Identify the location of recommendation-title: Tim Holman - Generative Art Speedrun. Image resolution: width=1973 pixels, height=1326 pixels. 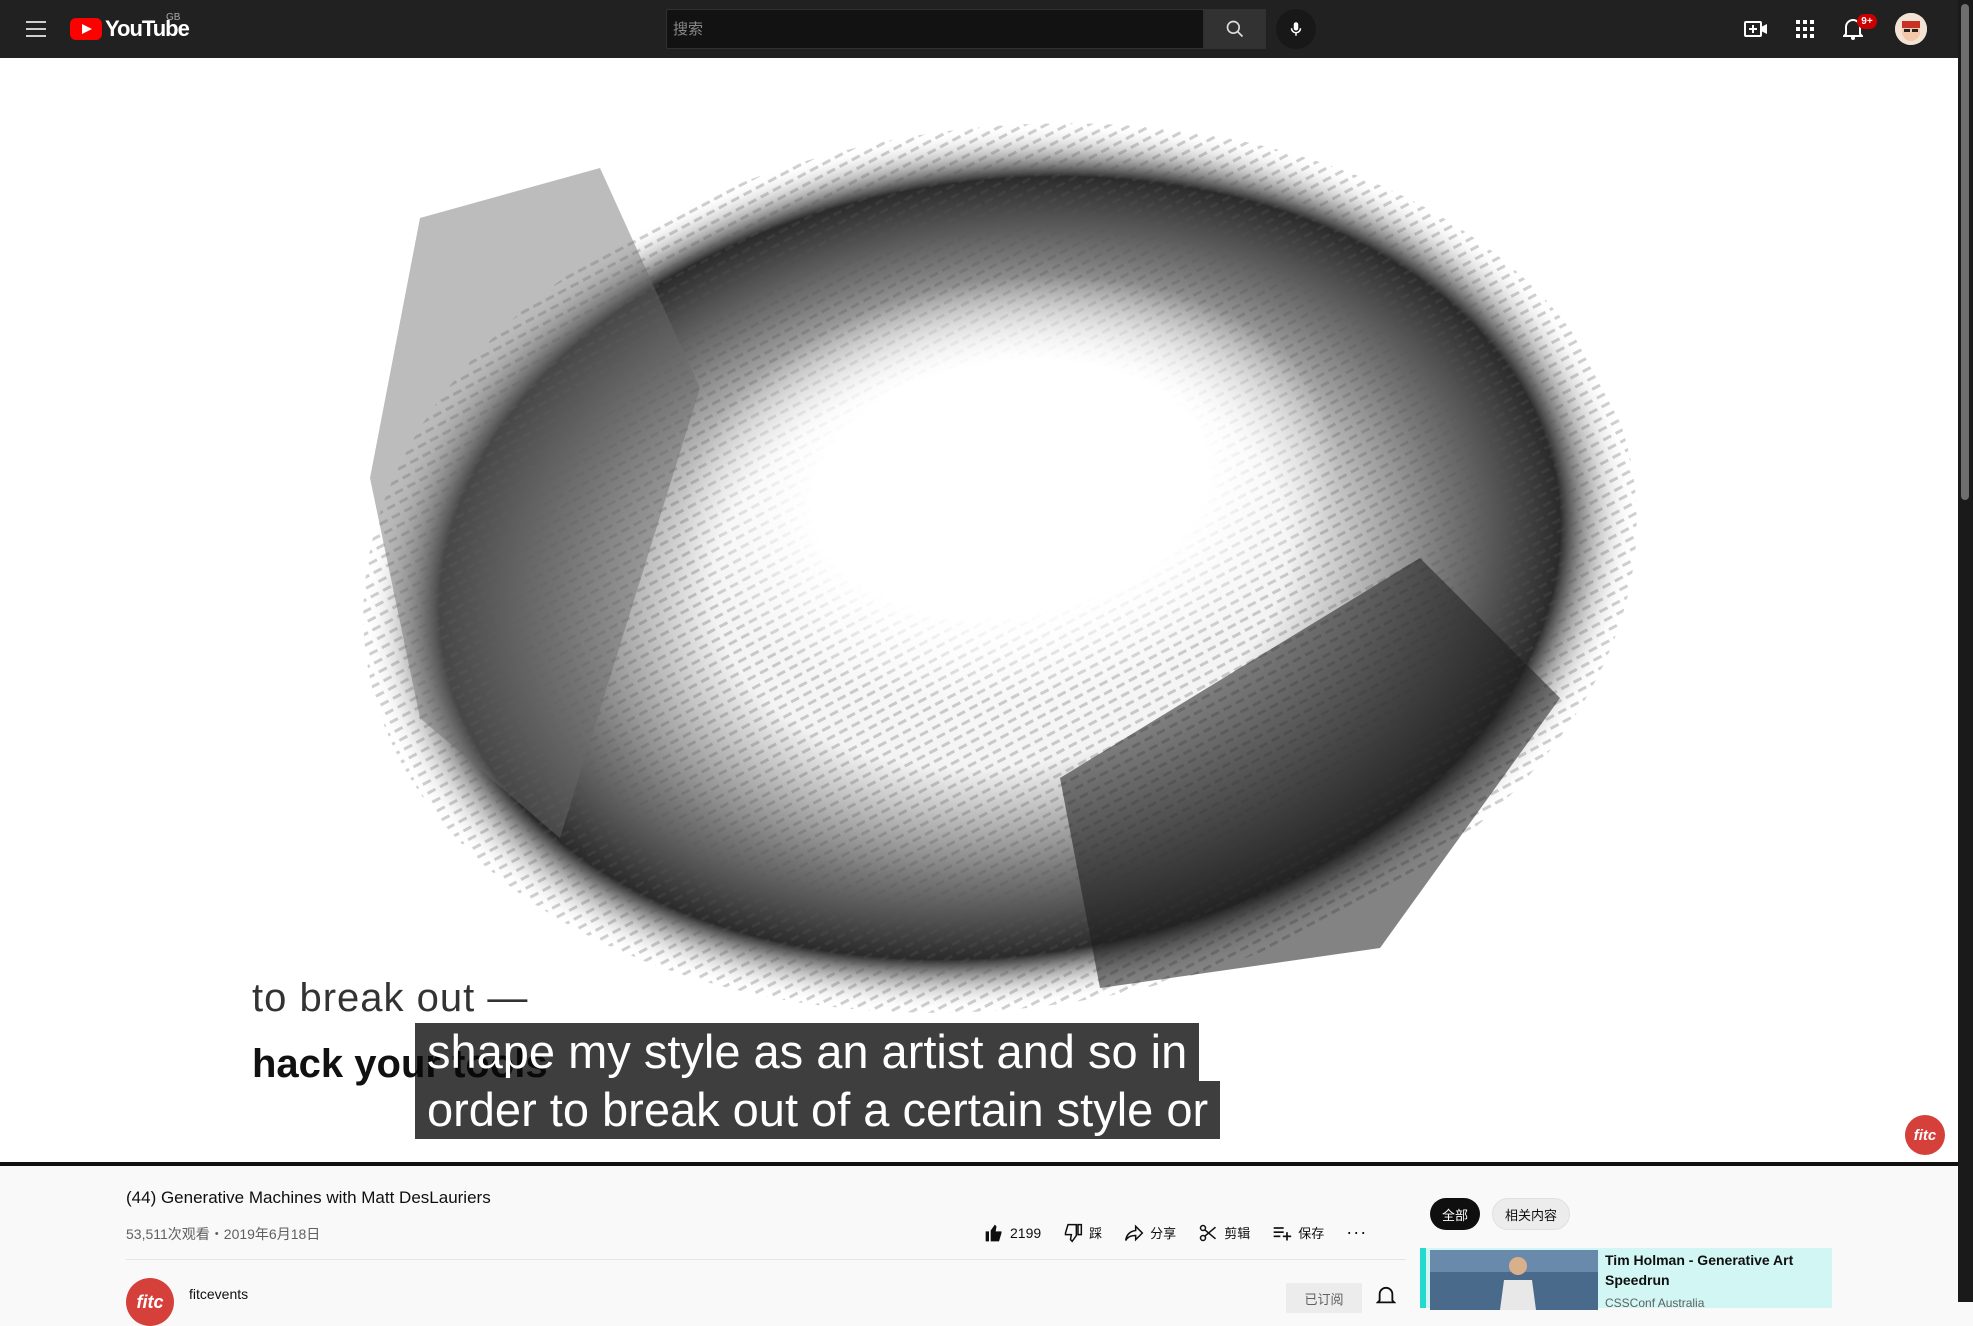
(1715, 1270).